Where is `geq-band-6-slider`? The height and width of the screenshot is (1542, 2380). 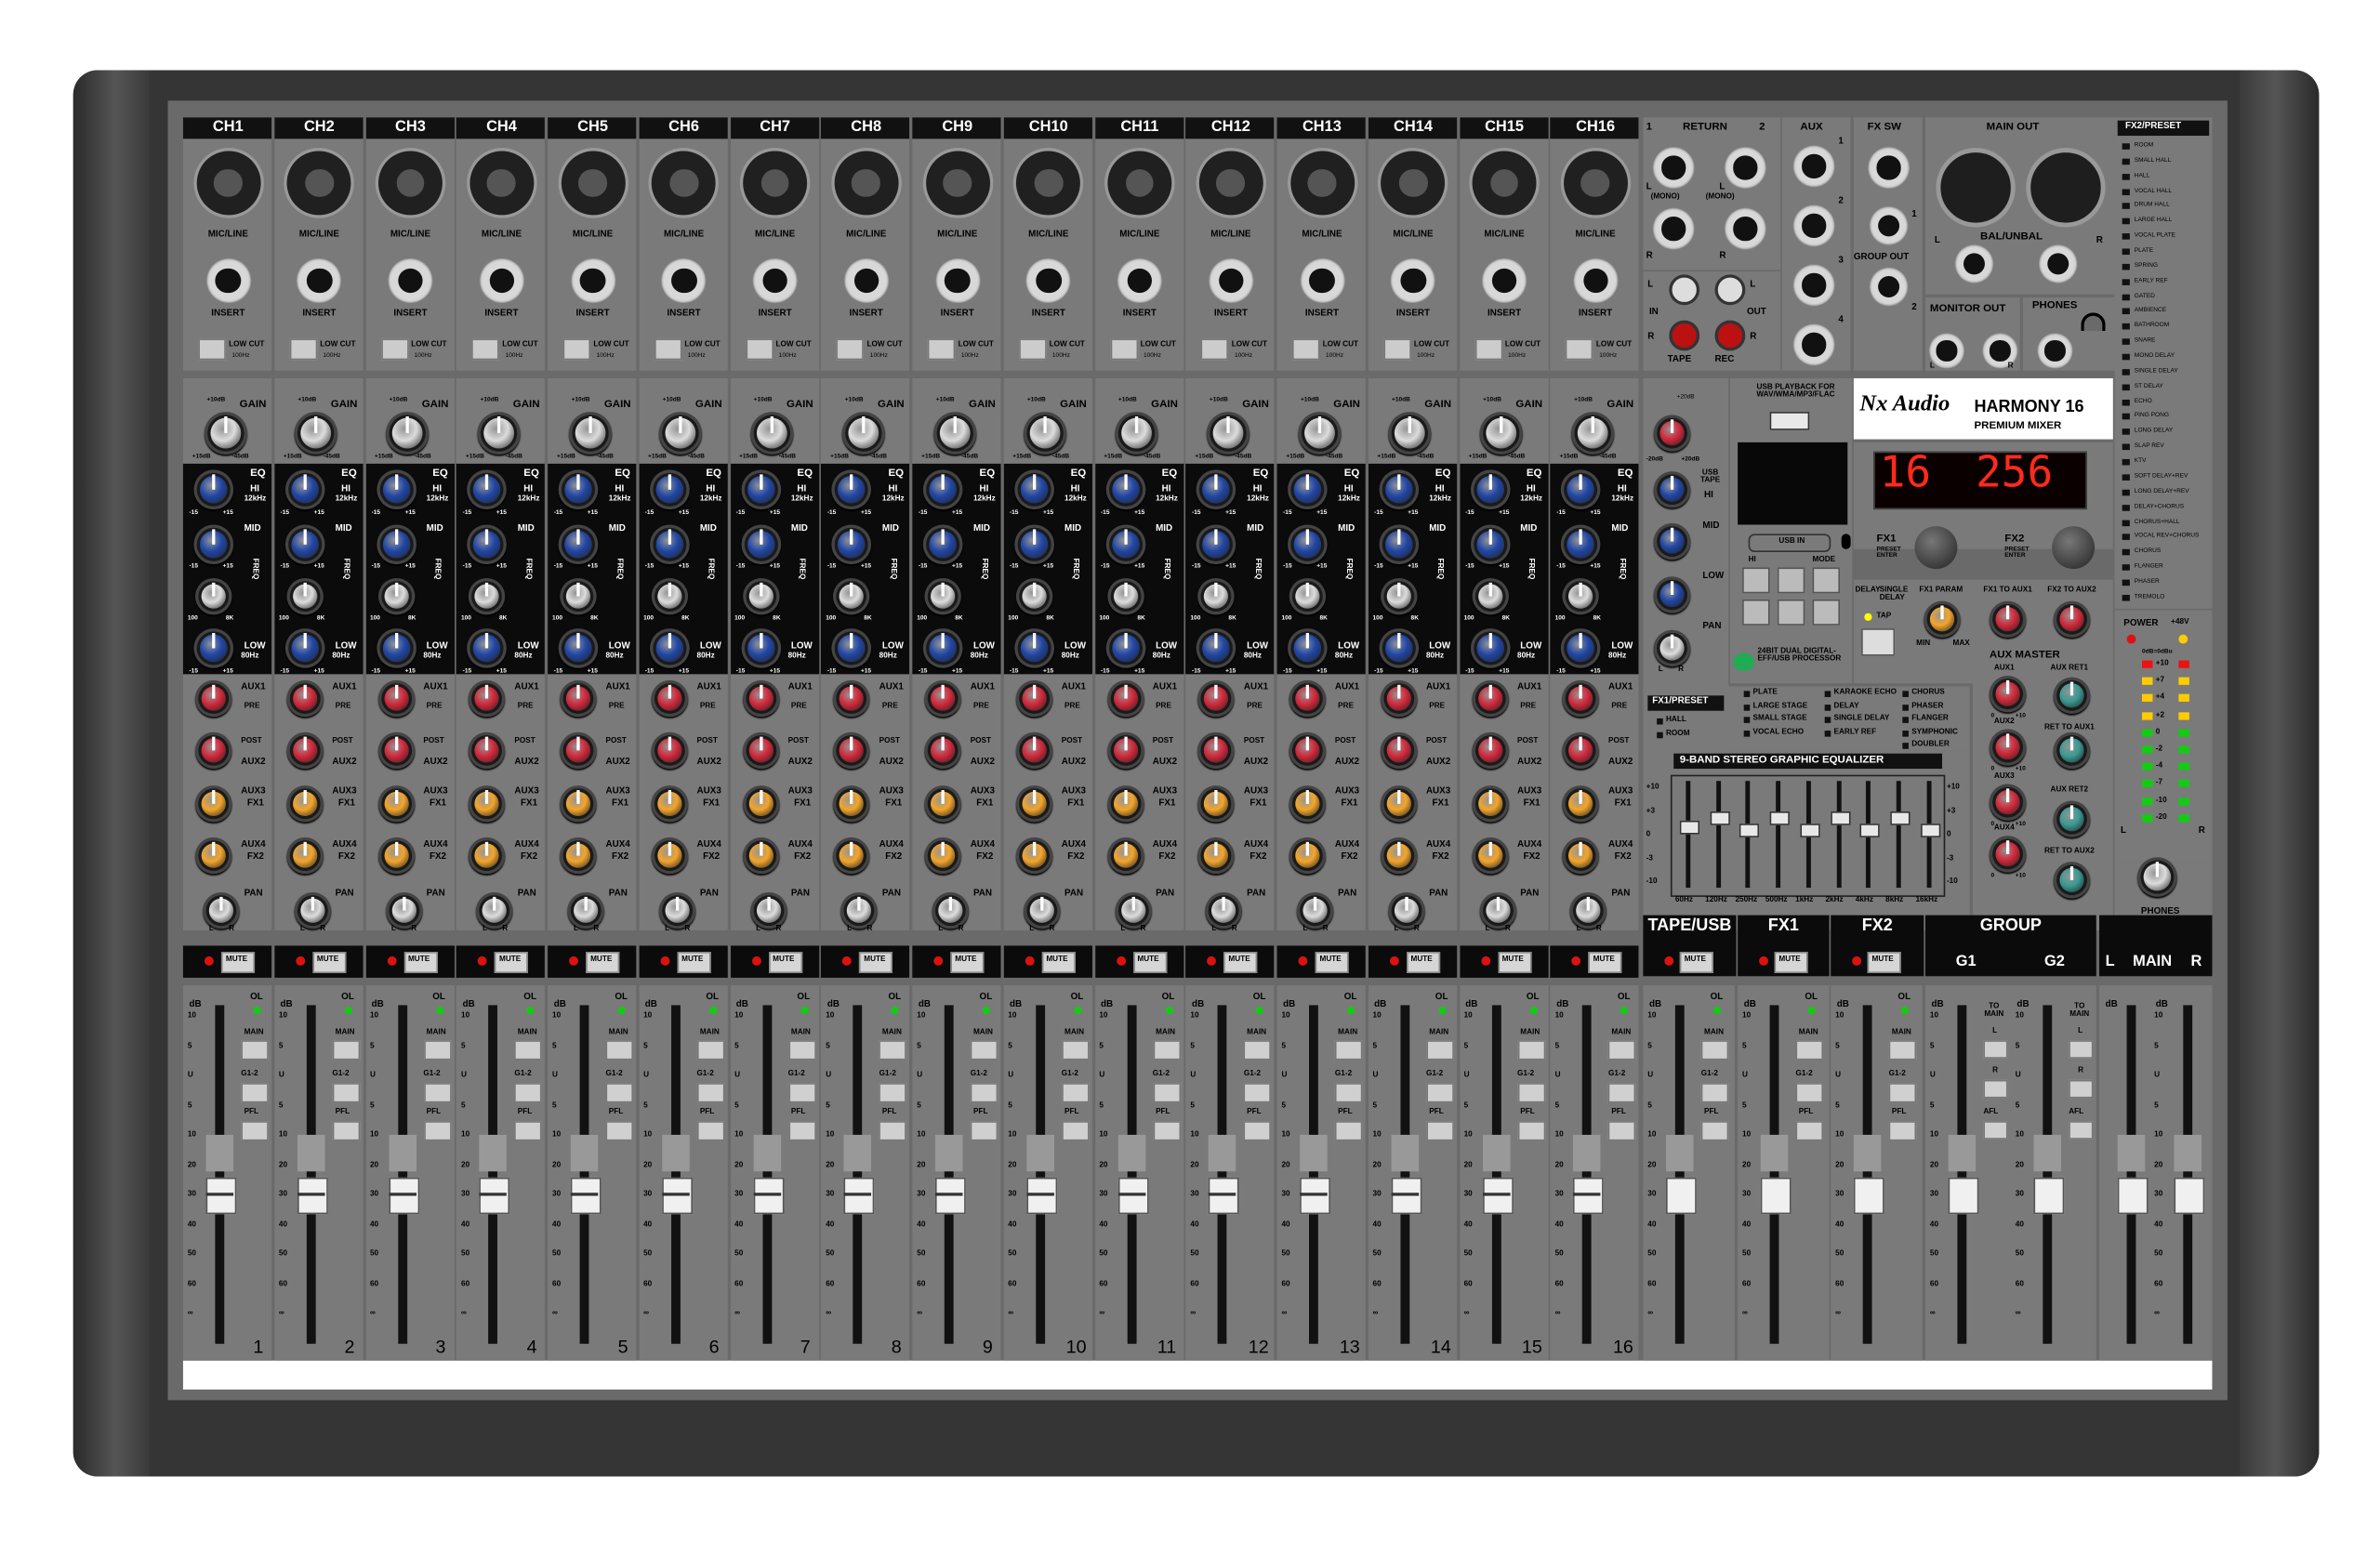 geq-band-6-slider is located at coordinates (1840, 818).